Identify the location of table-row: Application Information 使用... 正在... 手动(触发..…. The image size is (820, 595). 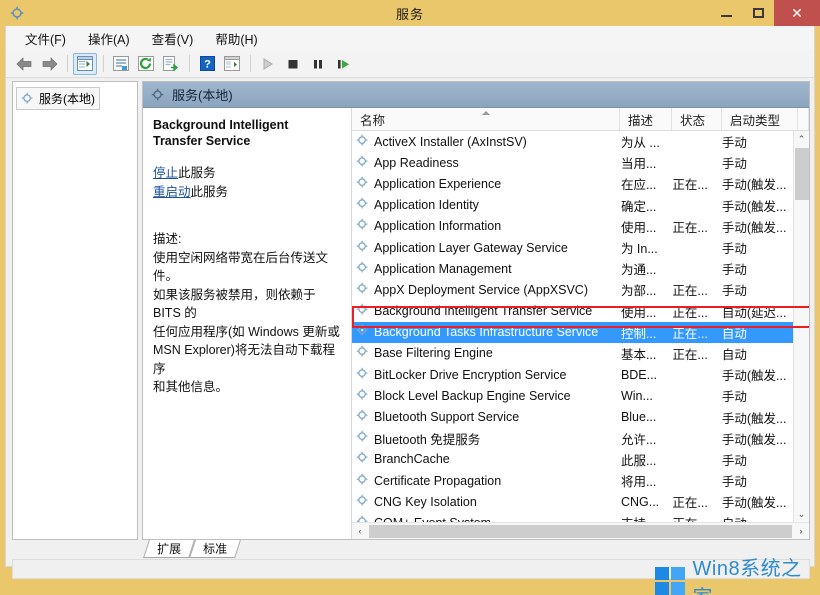
(572, 226).